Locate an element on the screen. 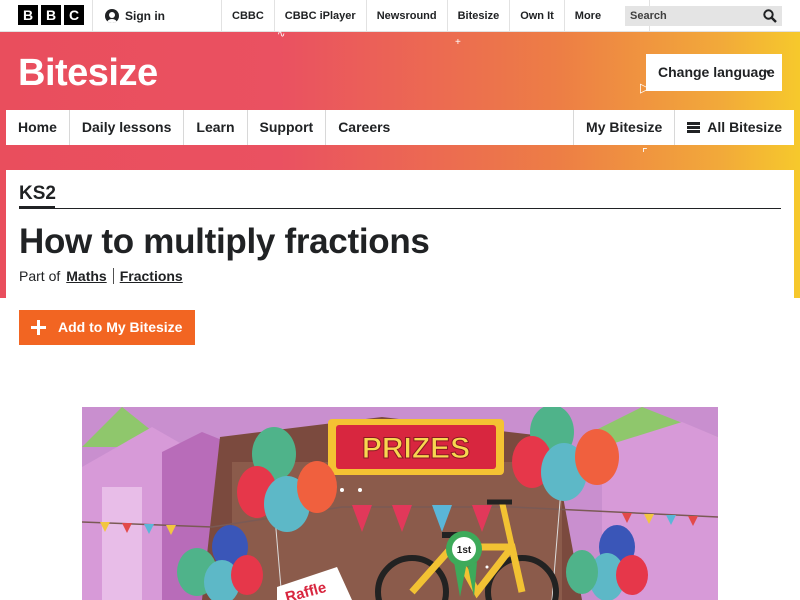  nav-support: Support is located at coordinates (287, 127).